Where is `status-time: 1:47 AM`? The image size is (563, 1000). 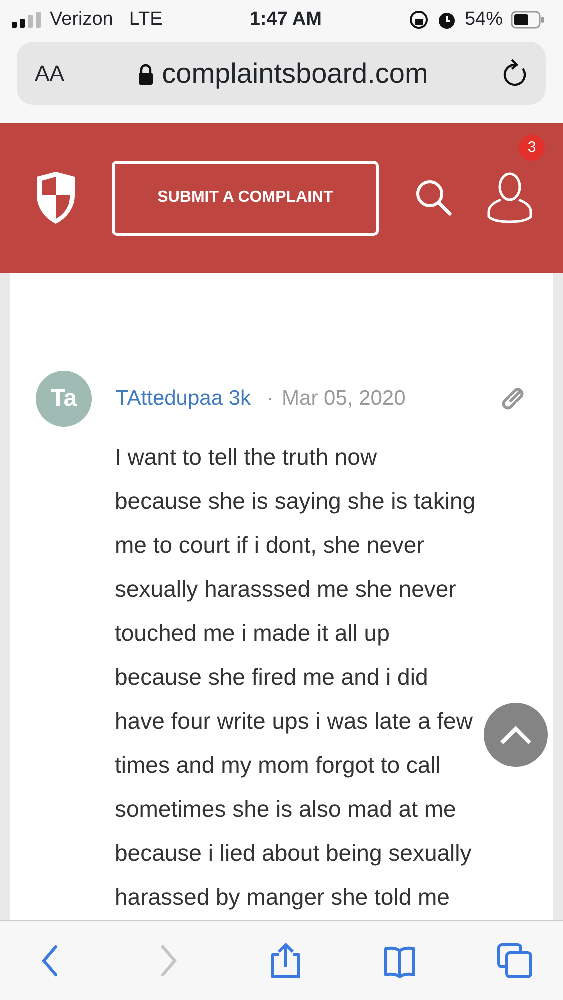 status-time: 1:47 AM is located at coordinates (286, 20).